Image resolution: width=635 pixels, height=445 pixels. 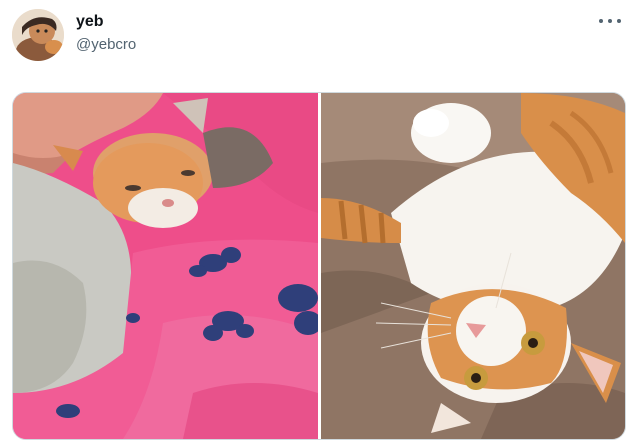 What do you see at coordinates (106, 44) in the screenshot?
I see `user-handle: @yebcro` at bounding box center [106, 44].